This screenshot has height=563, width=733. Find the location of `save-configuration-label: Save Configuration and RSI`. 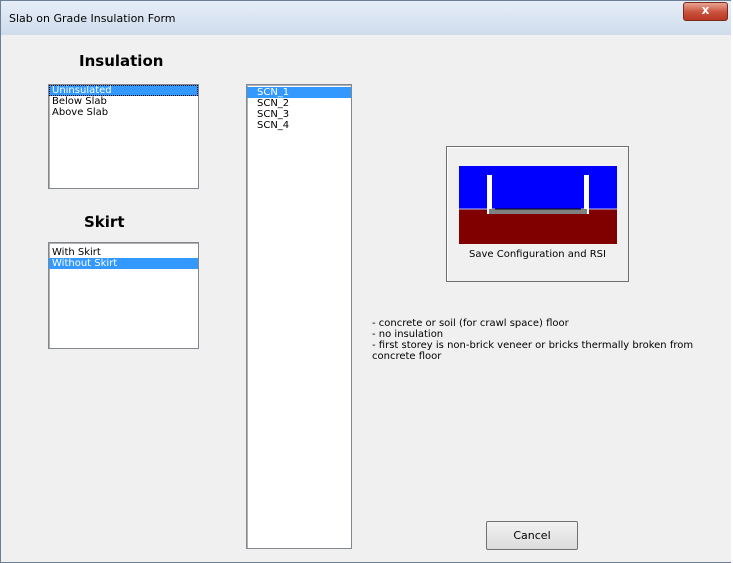

save-configuration-label: Save Configuration and RSI is located at coordinates (537, 254).